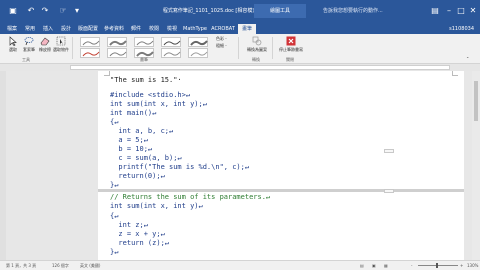 Image resolution: width=480 pixels, height=270 pixels. What do you see at coordinates (449, 11) in the screenshot?
I see `minimize-icon: –` at bounding box center [449, 11].